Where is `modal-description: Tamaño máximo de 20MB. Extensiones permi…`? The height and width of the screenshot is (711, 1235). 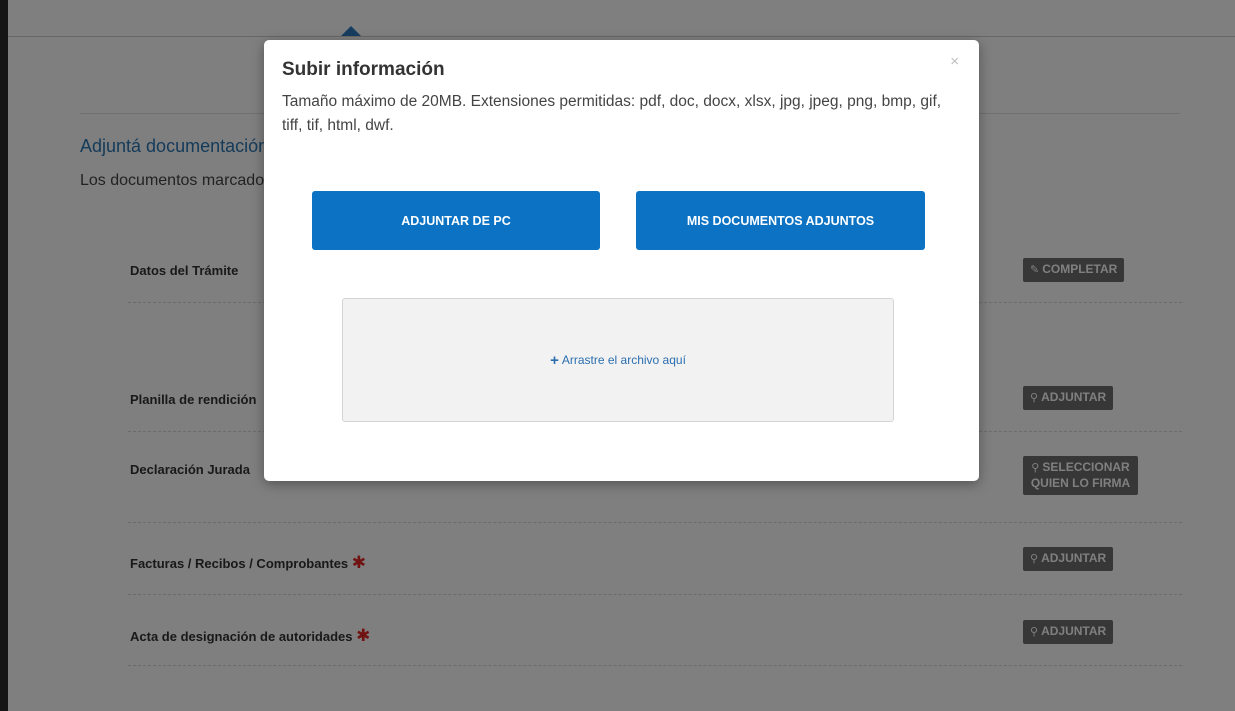
modal-description: Tamaño máximo de 20MB. Extensiones permi… is located at coordinates (612, 113).